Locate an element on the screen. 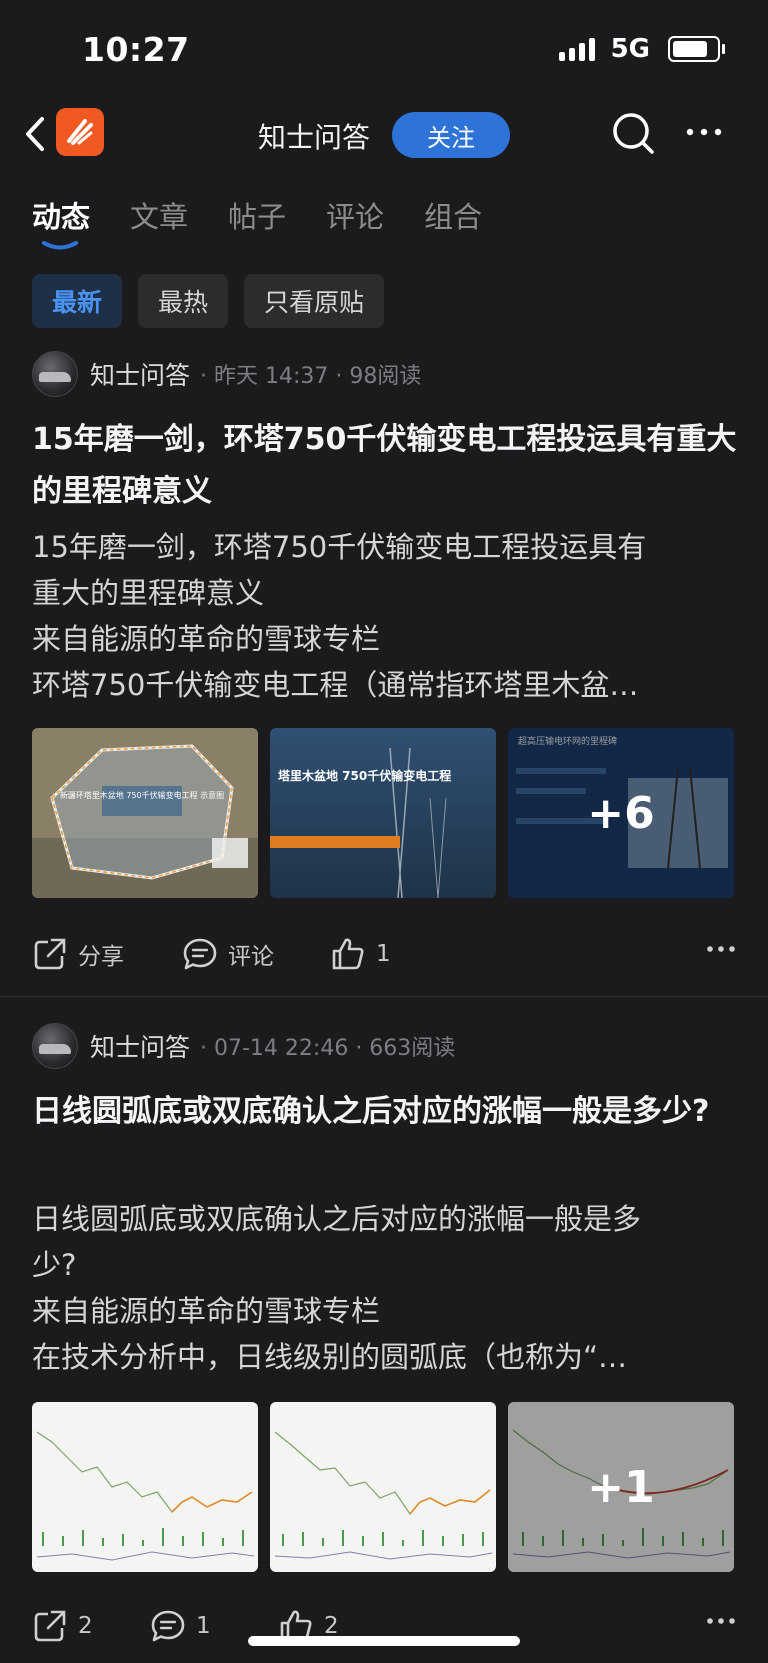  tab-dynamics: 动态 is located at coordinates (61, 215).